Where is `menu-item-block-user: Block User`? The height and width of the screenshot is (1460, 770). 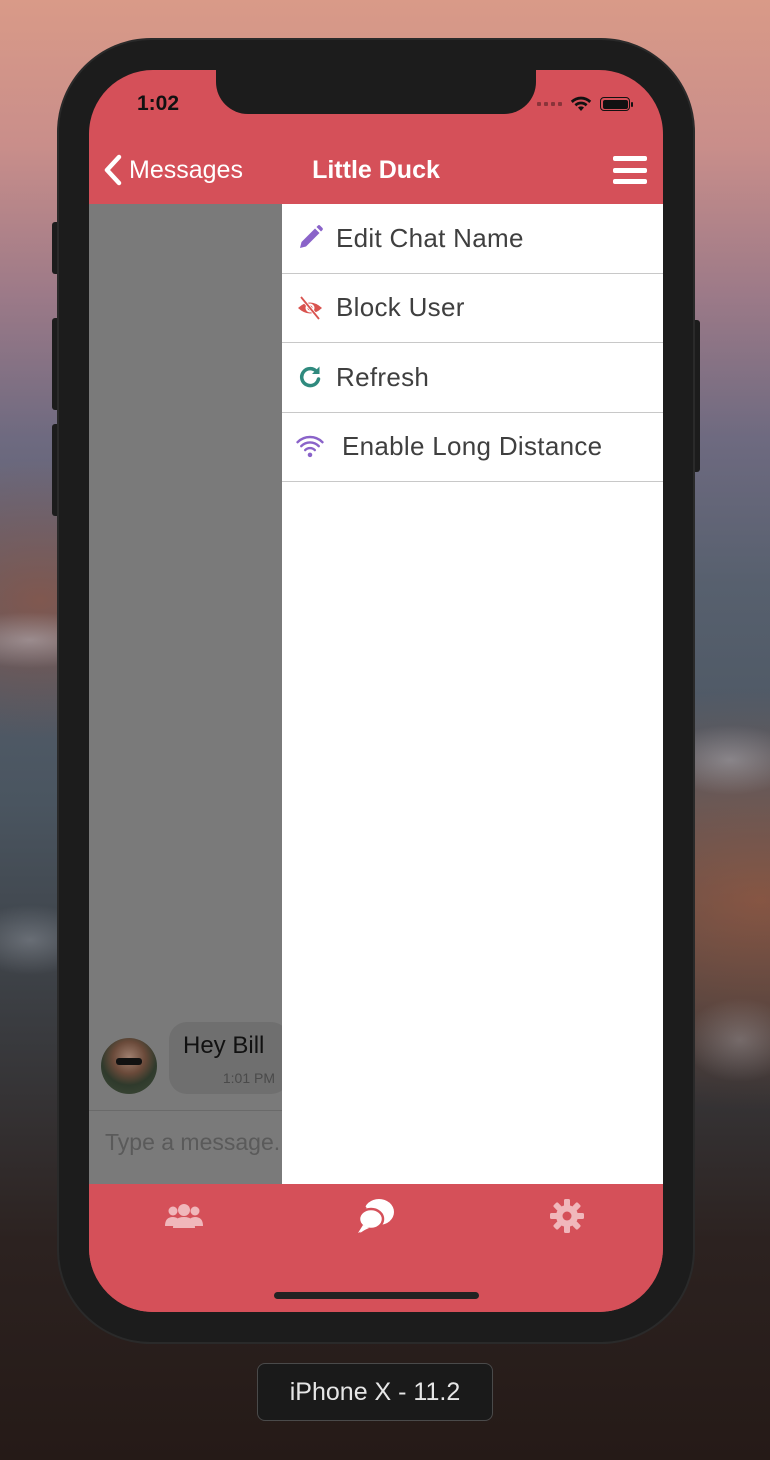
menu-item-block-user: Block User is located at coordinates (472, 308).